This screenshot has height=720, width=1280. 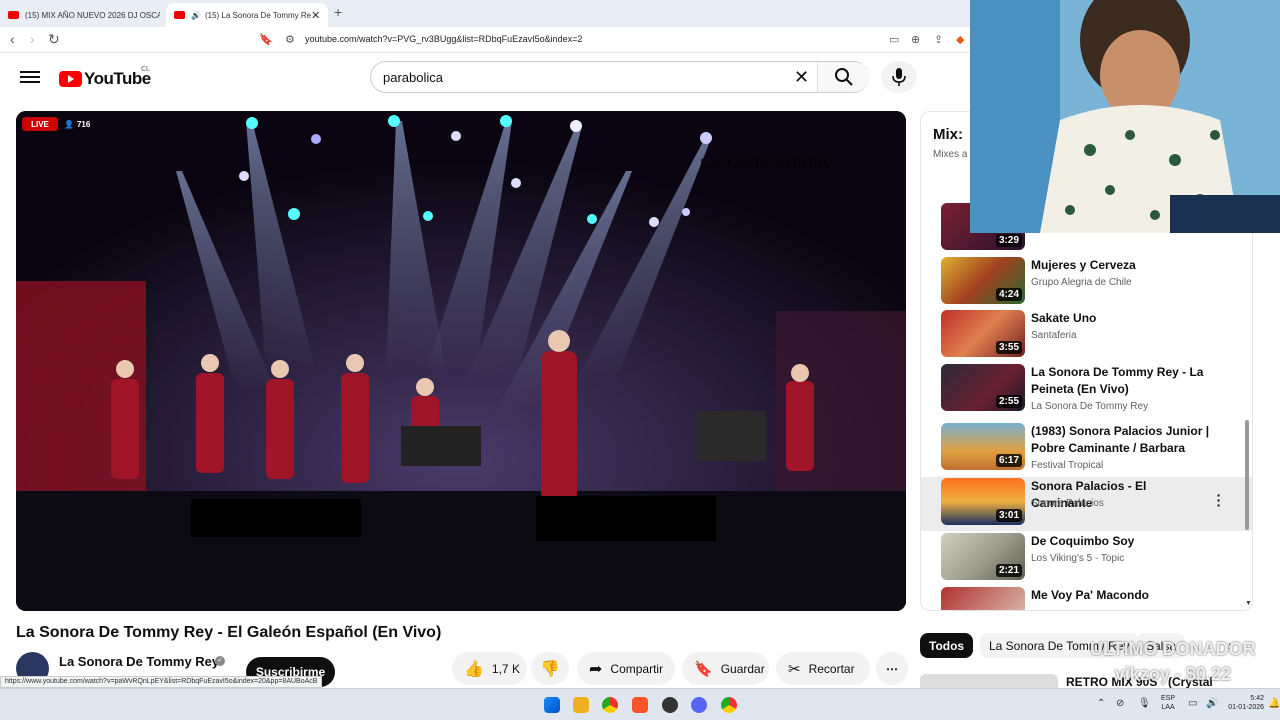 I want to click on duration-badge: 2:21, so click(x=1008, y=570).